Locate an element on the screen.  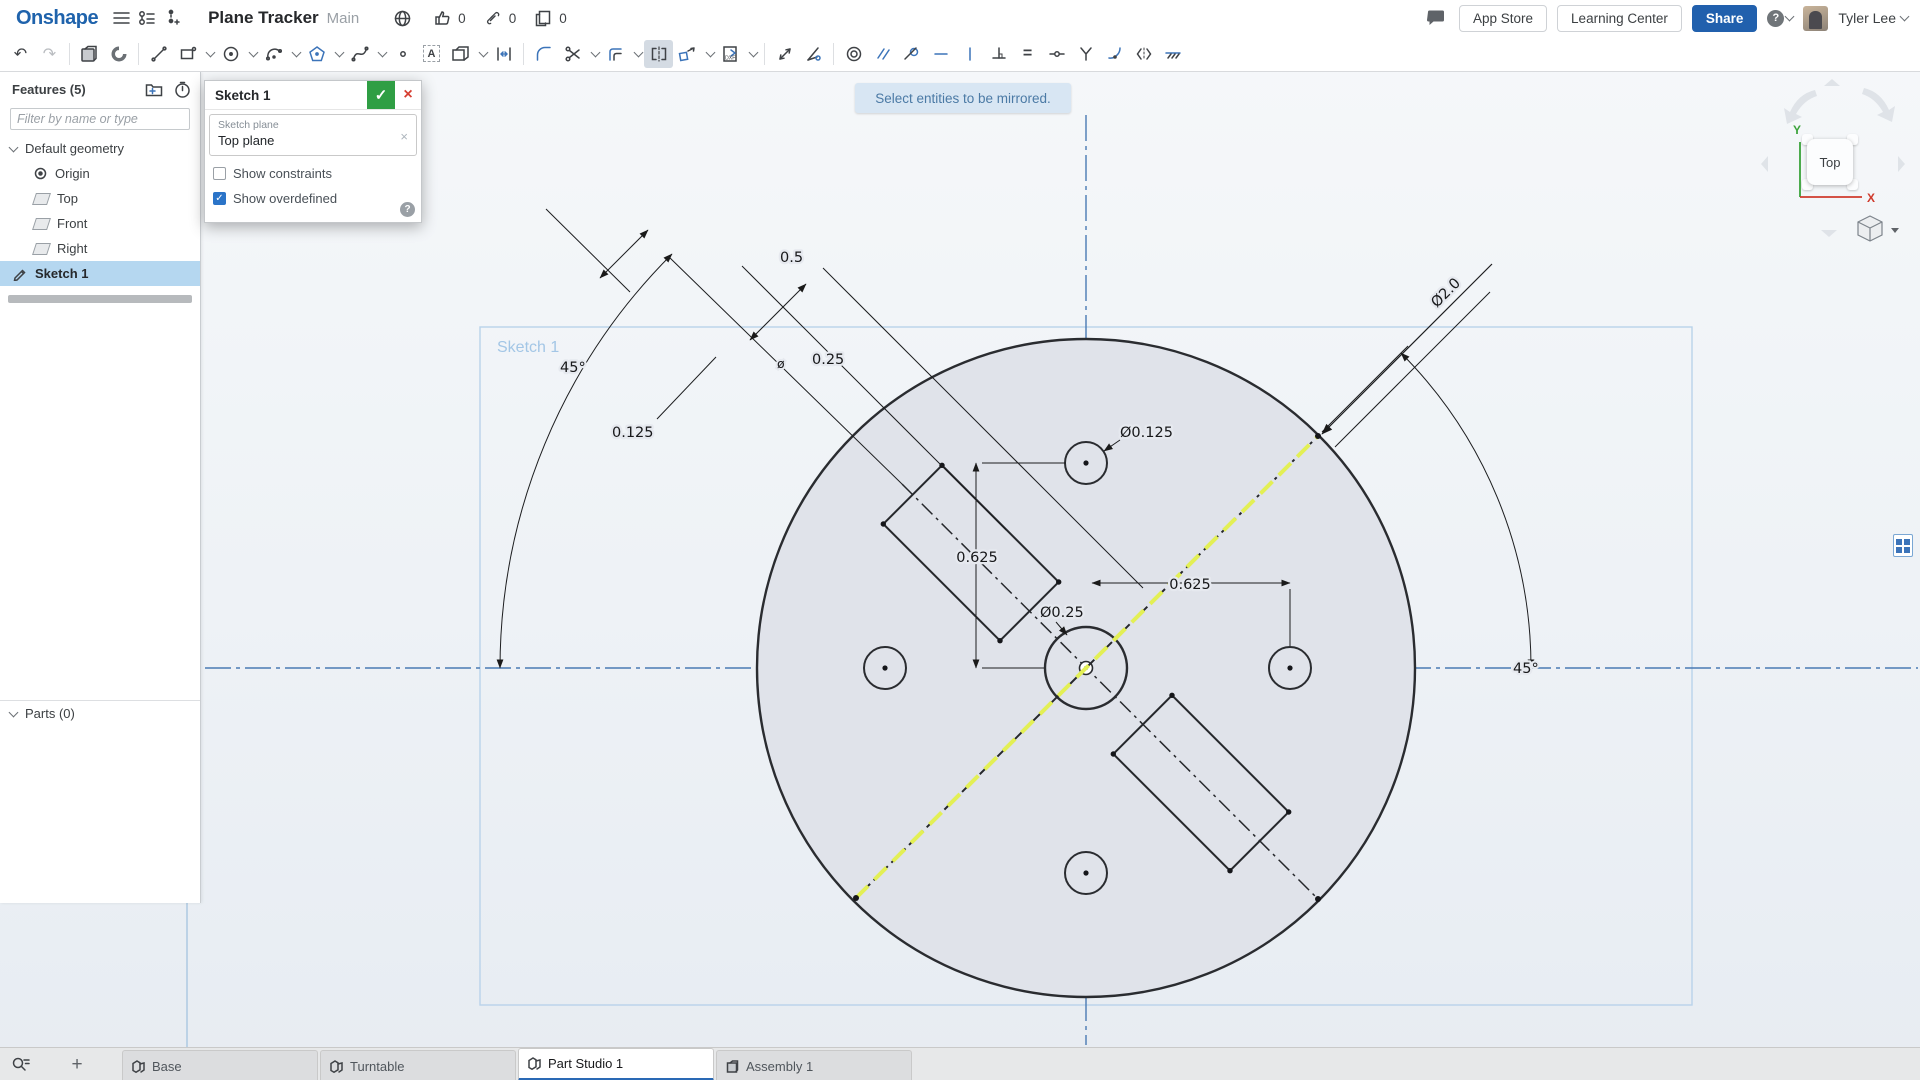
hamburger-menu-icon is located at coordinates (121, 18).